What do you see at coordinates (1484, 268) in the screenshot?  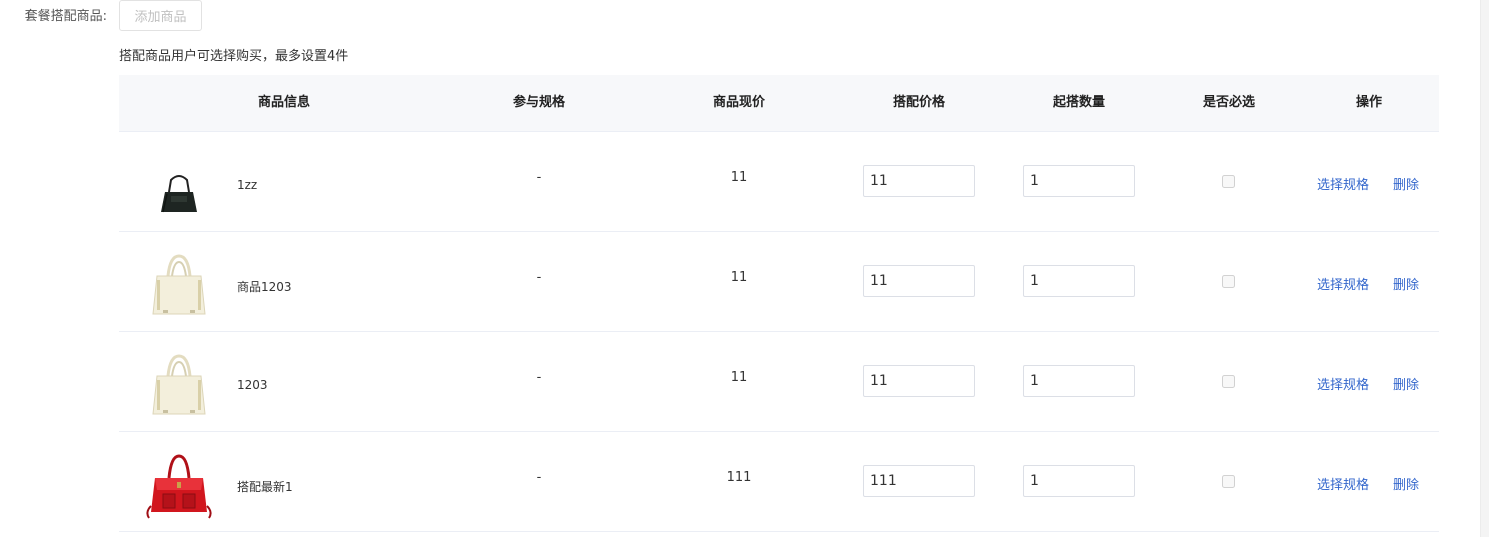 I see `scrollbar-track` at bounding box center [1484, 268].